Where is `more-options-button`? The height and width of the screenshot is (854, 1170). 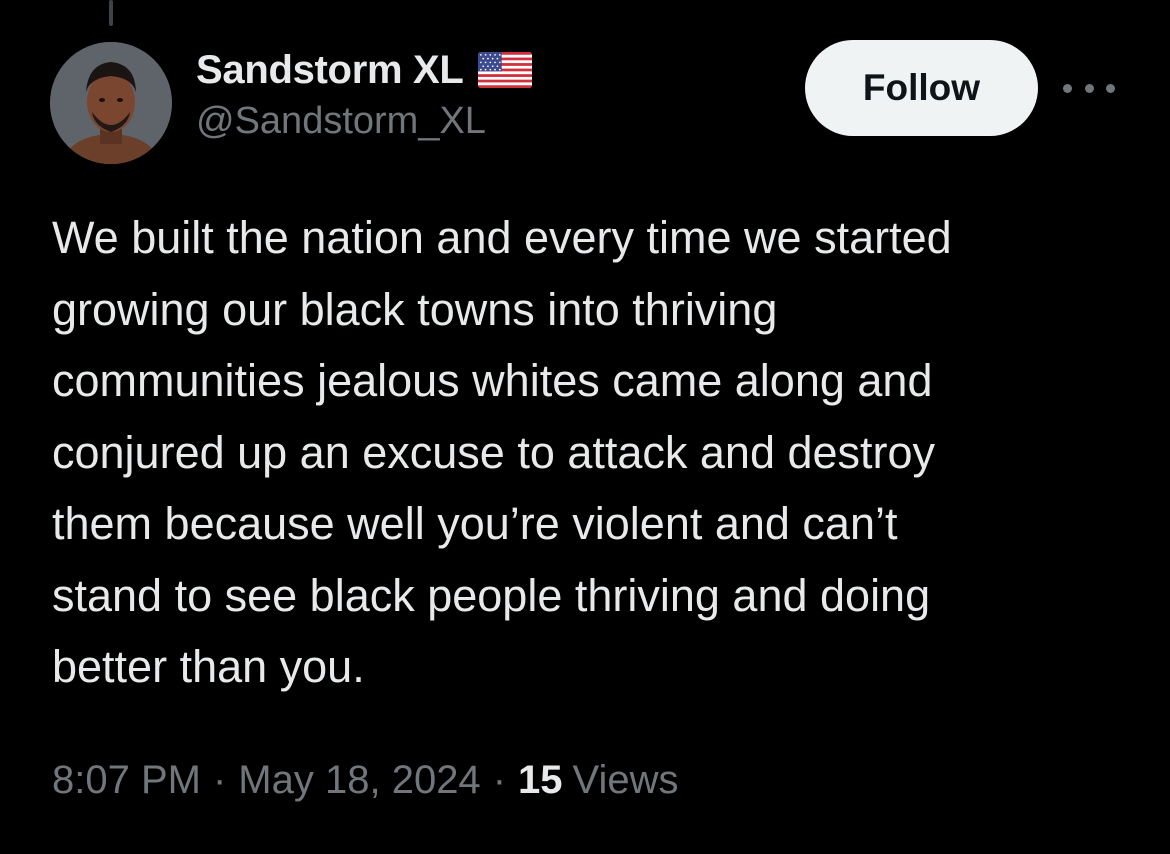
more-options-button is located at coordinates (1089, 88).